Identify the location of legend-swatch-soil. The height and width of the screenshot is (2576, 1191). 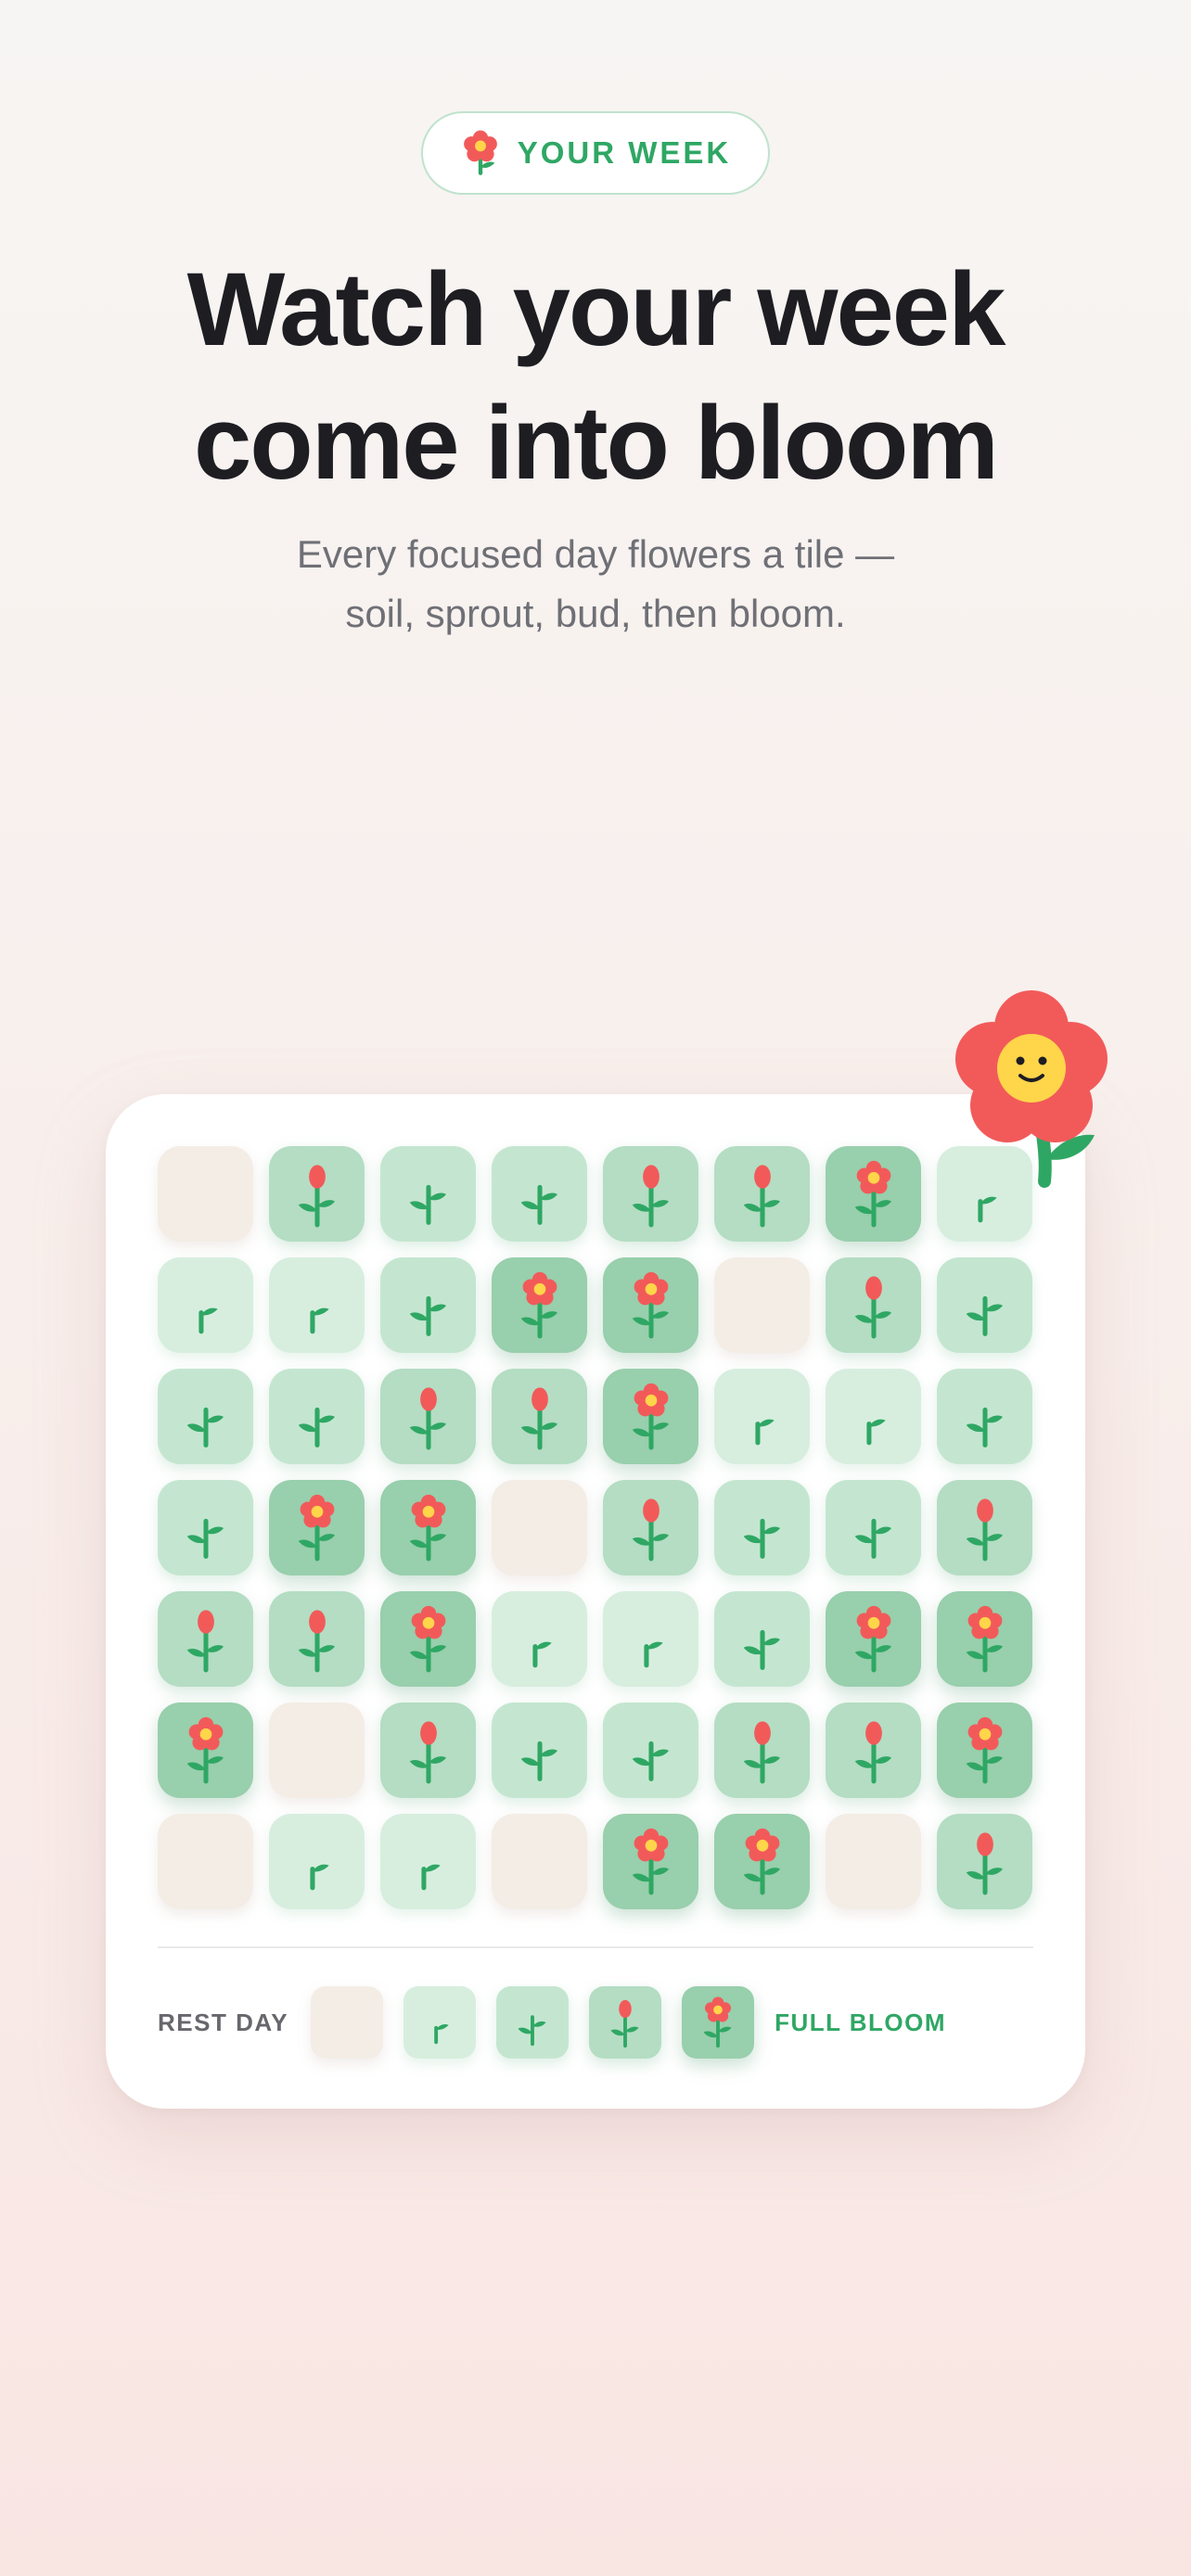
(347, 2022).